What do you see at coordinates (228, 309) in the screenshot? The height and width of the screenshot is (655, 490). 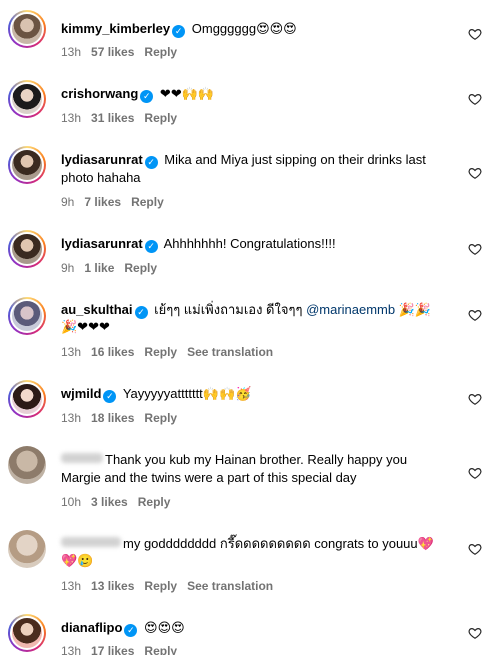 I see `comment-text: เย้ๆๆ แม่เพิ่งถามเอง ดีใจๆๆ` at bounding box center [228, 309].